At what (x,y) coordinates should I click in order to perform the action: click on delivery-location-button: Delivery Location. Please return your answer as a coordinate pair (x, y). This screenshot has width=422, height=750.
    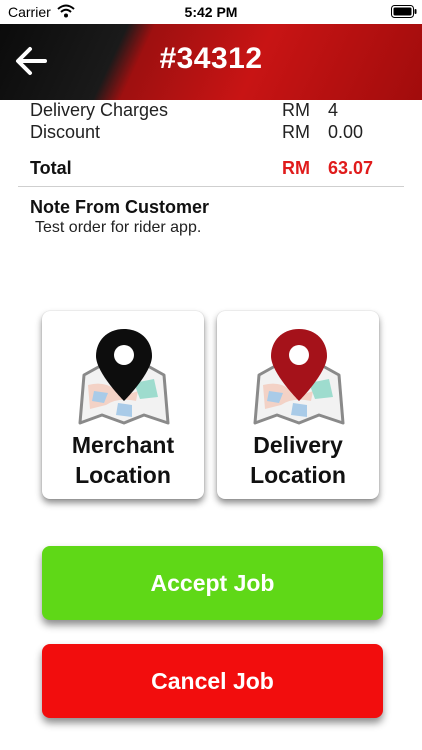
    Looking at the image, I should click on (298, 405).